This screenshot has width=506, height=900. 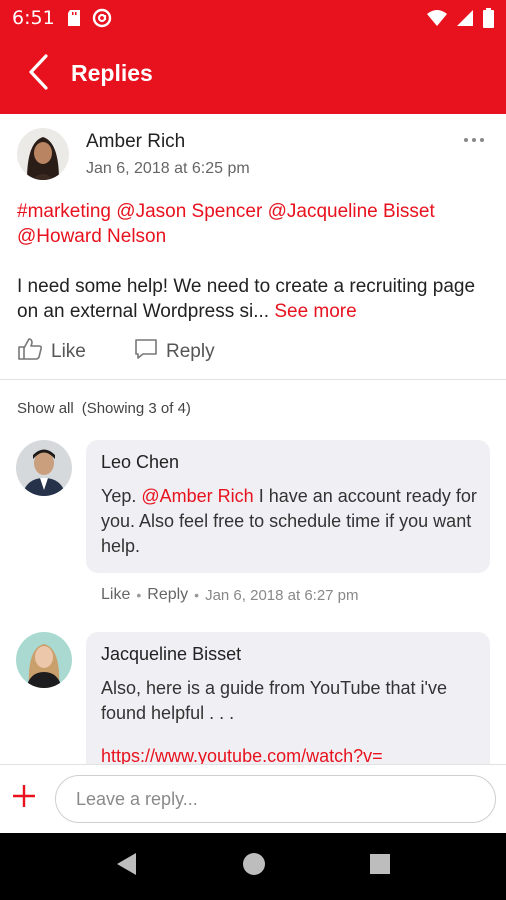 I want to click on status-right-icons, so click(x=460, y=20).